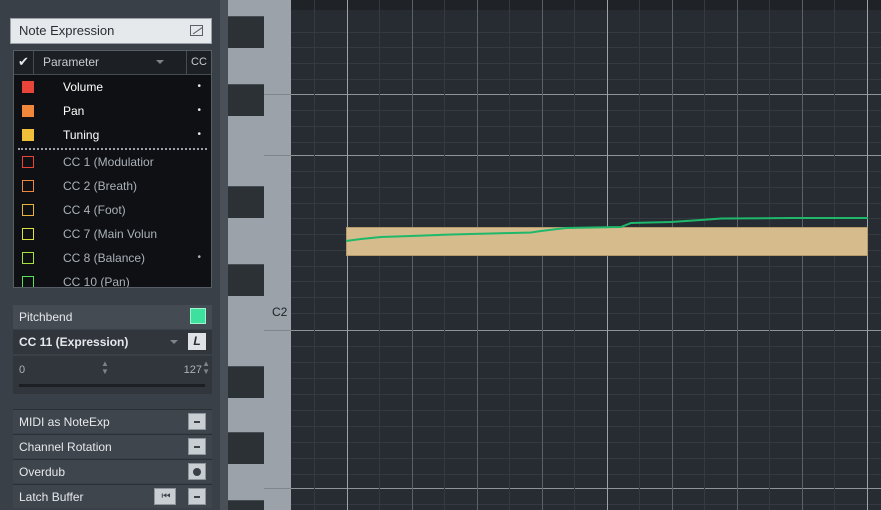  I want to click on range-max-spinner-icon: ▲ ▼, so click(206, 368).